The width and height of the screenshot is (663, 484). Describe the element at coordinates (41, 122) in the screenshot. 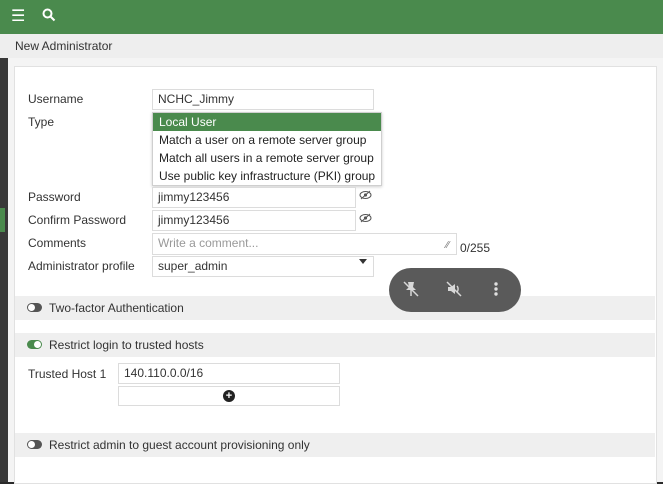

I see `type-label: Type` at that location.